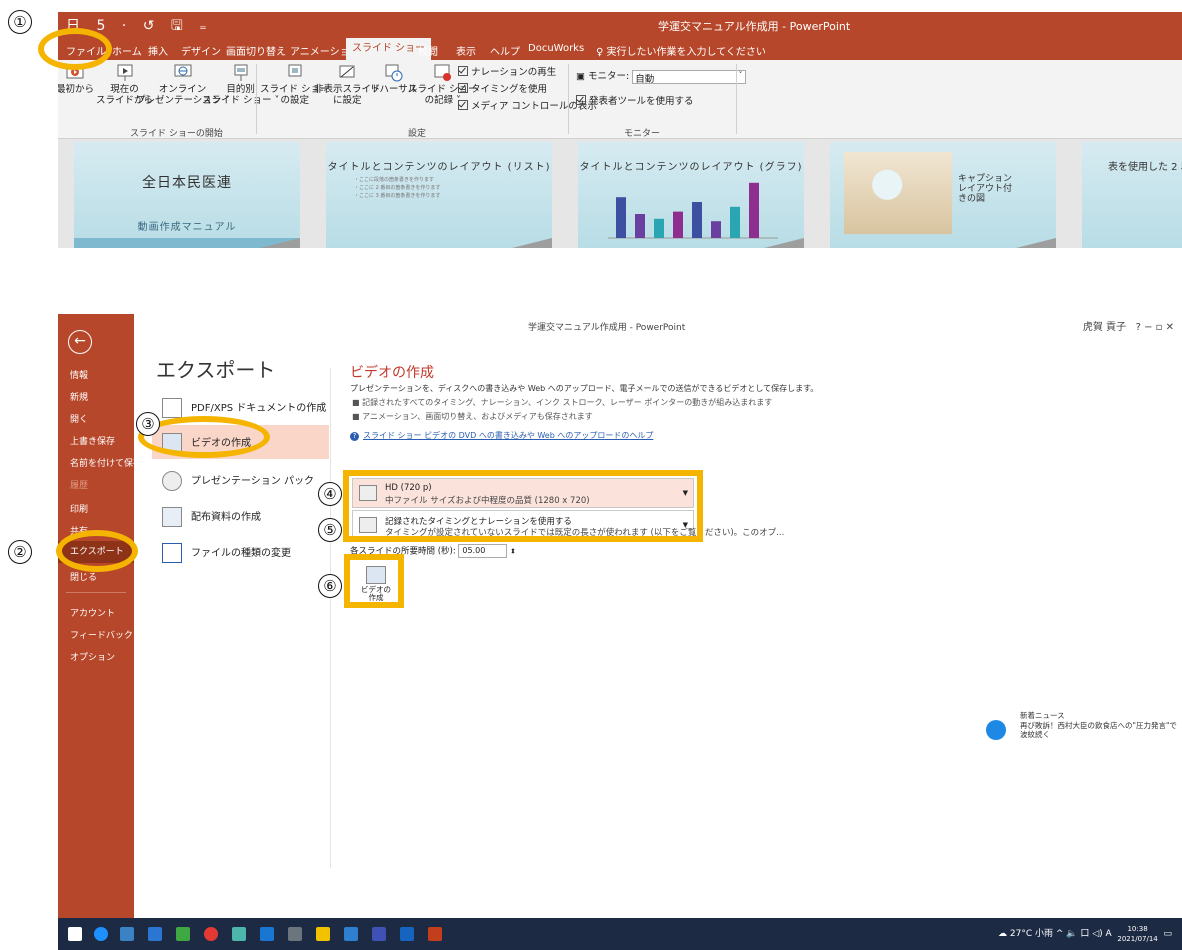 The width and height of the screenshot is (1182, 950). What do you see at coordinates (394, 73) in the screenshot?
I see `rehearse-timer-icon` at bounding box center [394, 73].